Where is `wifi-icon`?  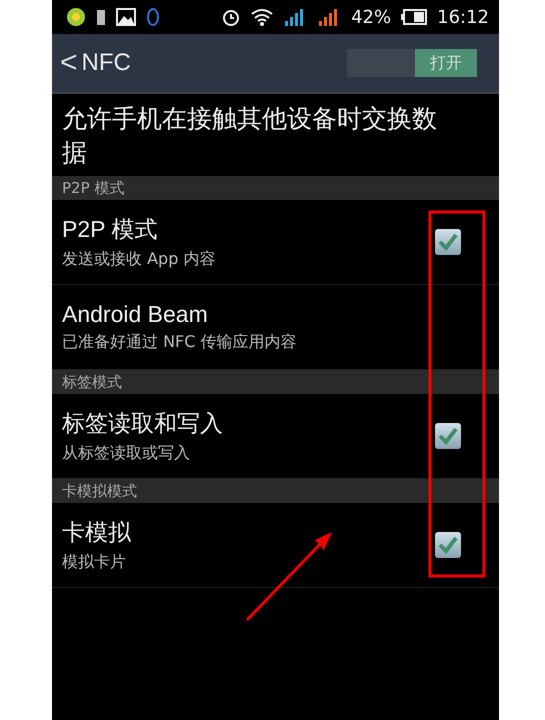
wifi-icon is located at coordinates (262, 17).